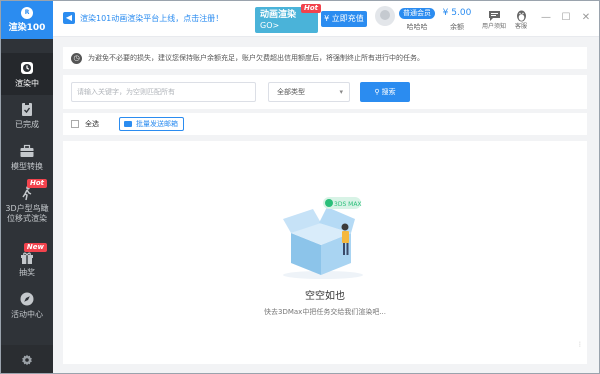  I want to click on search-icon: ⚲, so click(378, 92).